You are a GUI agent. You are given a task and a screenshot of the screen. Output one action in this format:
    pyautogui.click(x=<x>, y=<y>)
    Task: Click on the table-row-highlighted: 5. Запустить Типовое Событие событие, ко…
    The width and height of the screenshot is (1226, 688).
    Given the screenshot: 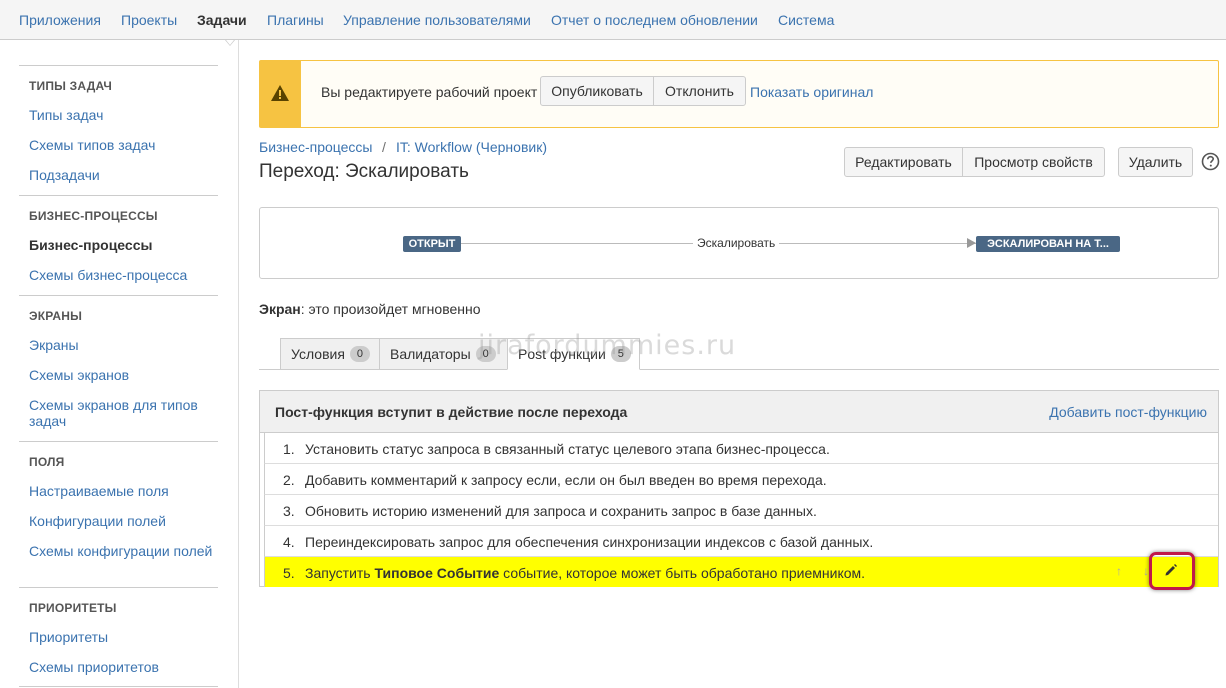 What is the action you would take?
    pyautogui.click(x=741, y=572)
    